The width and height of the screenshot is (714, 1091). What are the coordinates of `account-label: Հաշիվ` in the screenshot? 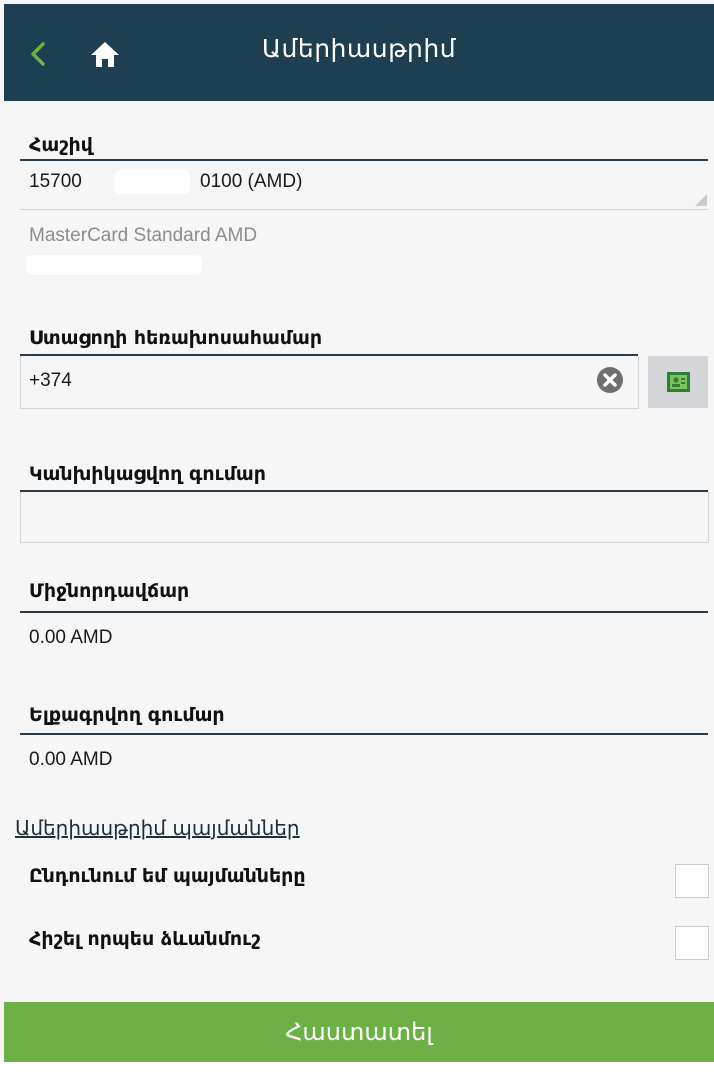 It's located at (61, 145).